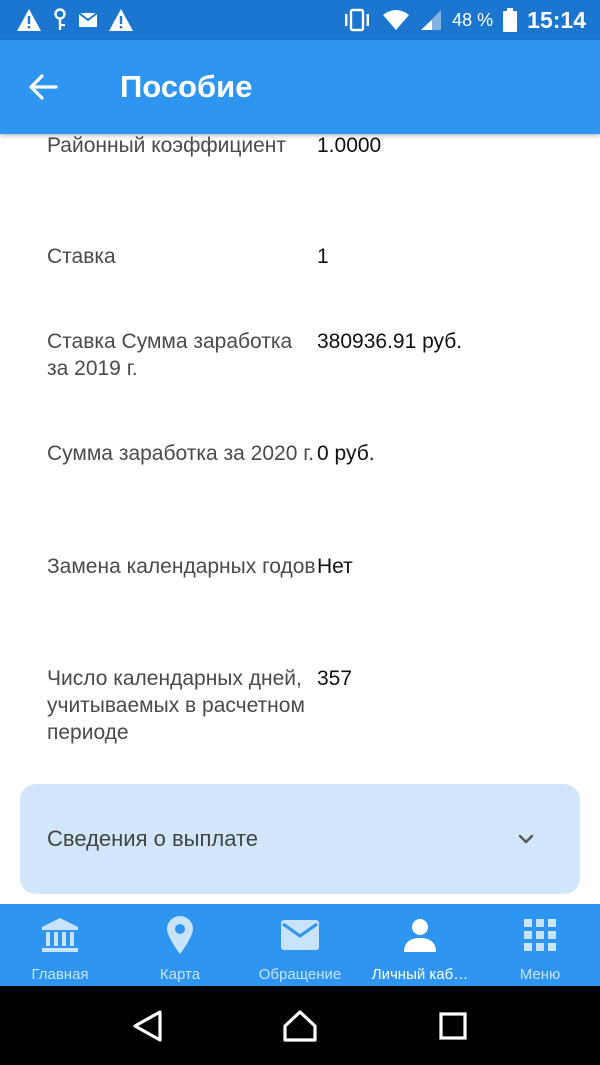  Describe the element at coordinates (431, 20) in the screenshot. I see `signal-icon` at that location.